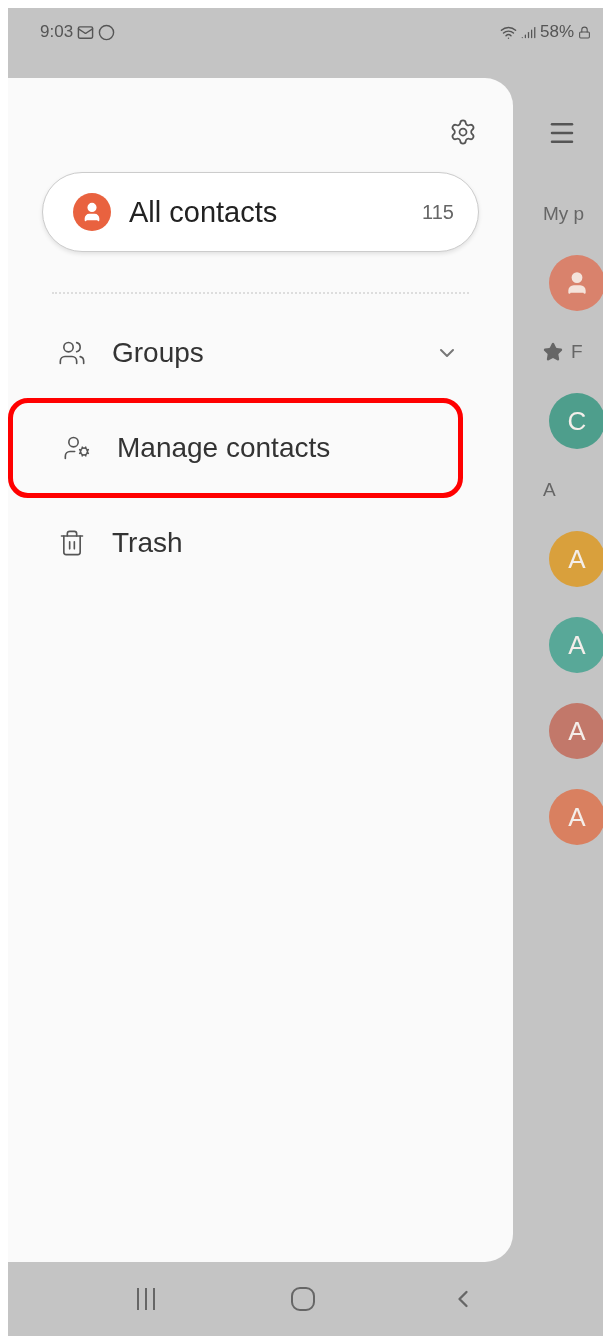  I want to click on status-time: 9:03, so click(57, 32).